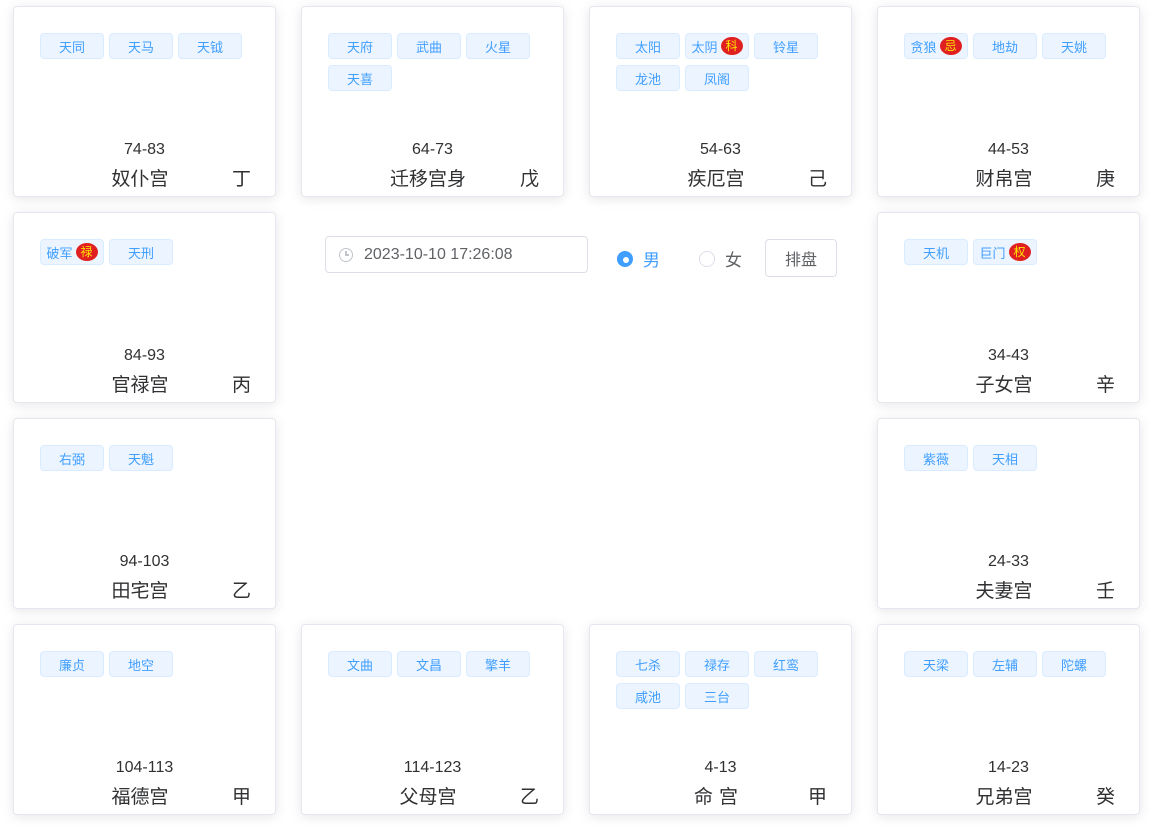  I want to click on star-name: 天同, so click(71, 48).